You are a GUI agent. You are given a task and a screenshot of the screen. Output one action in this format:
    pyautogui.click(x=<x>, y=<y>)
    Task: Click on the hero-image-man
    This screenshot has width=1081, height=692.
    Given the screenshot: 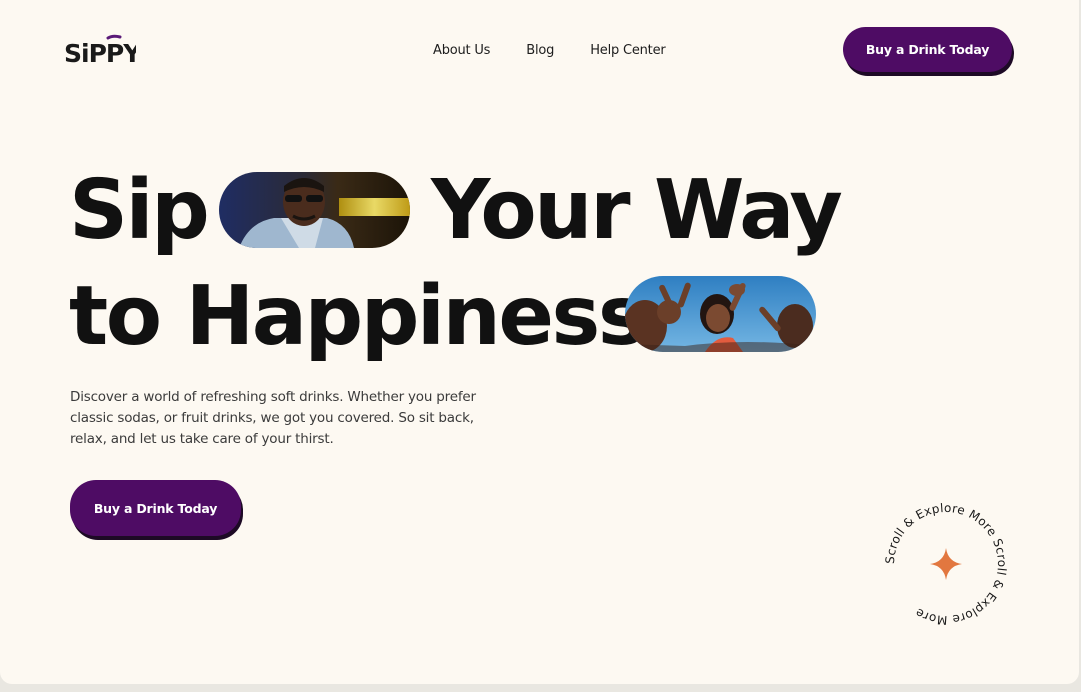 What is the action you would take?
    pyautogui.click(x=314, y=210)
    